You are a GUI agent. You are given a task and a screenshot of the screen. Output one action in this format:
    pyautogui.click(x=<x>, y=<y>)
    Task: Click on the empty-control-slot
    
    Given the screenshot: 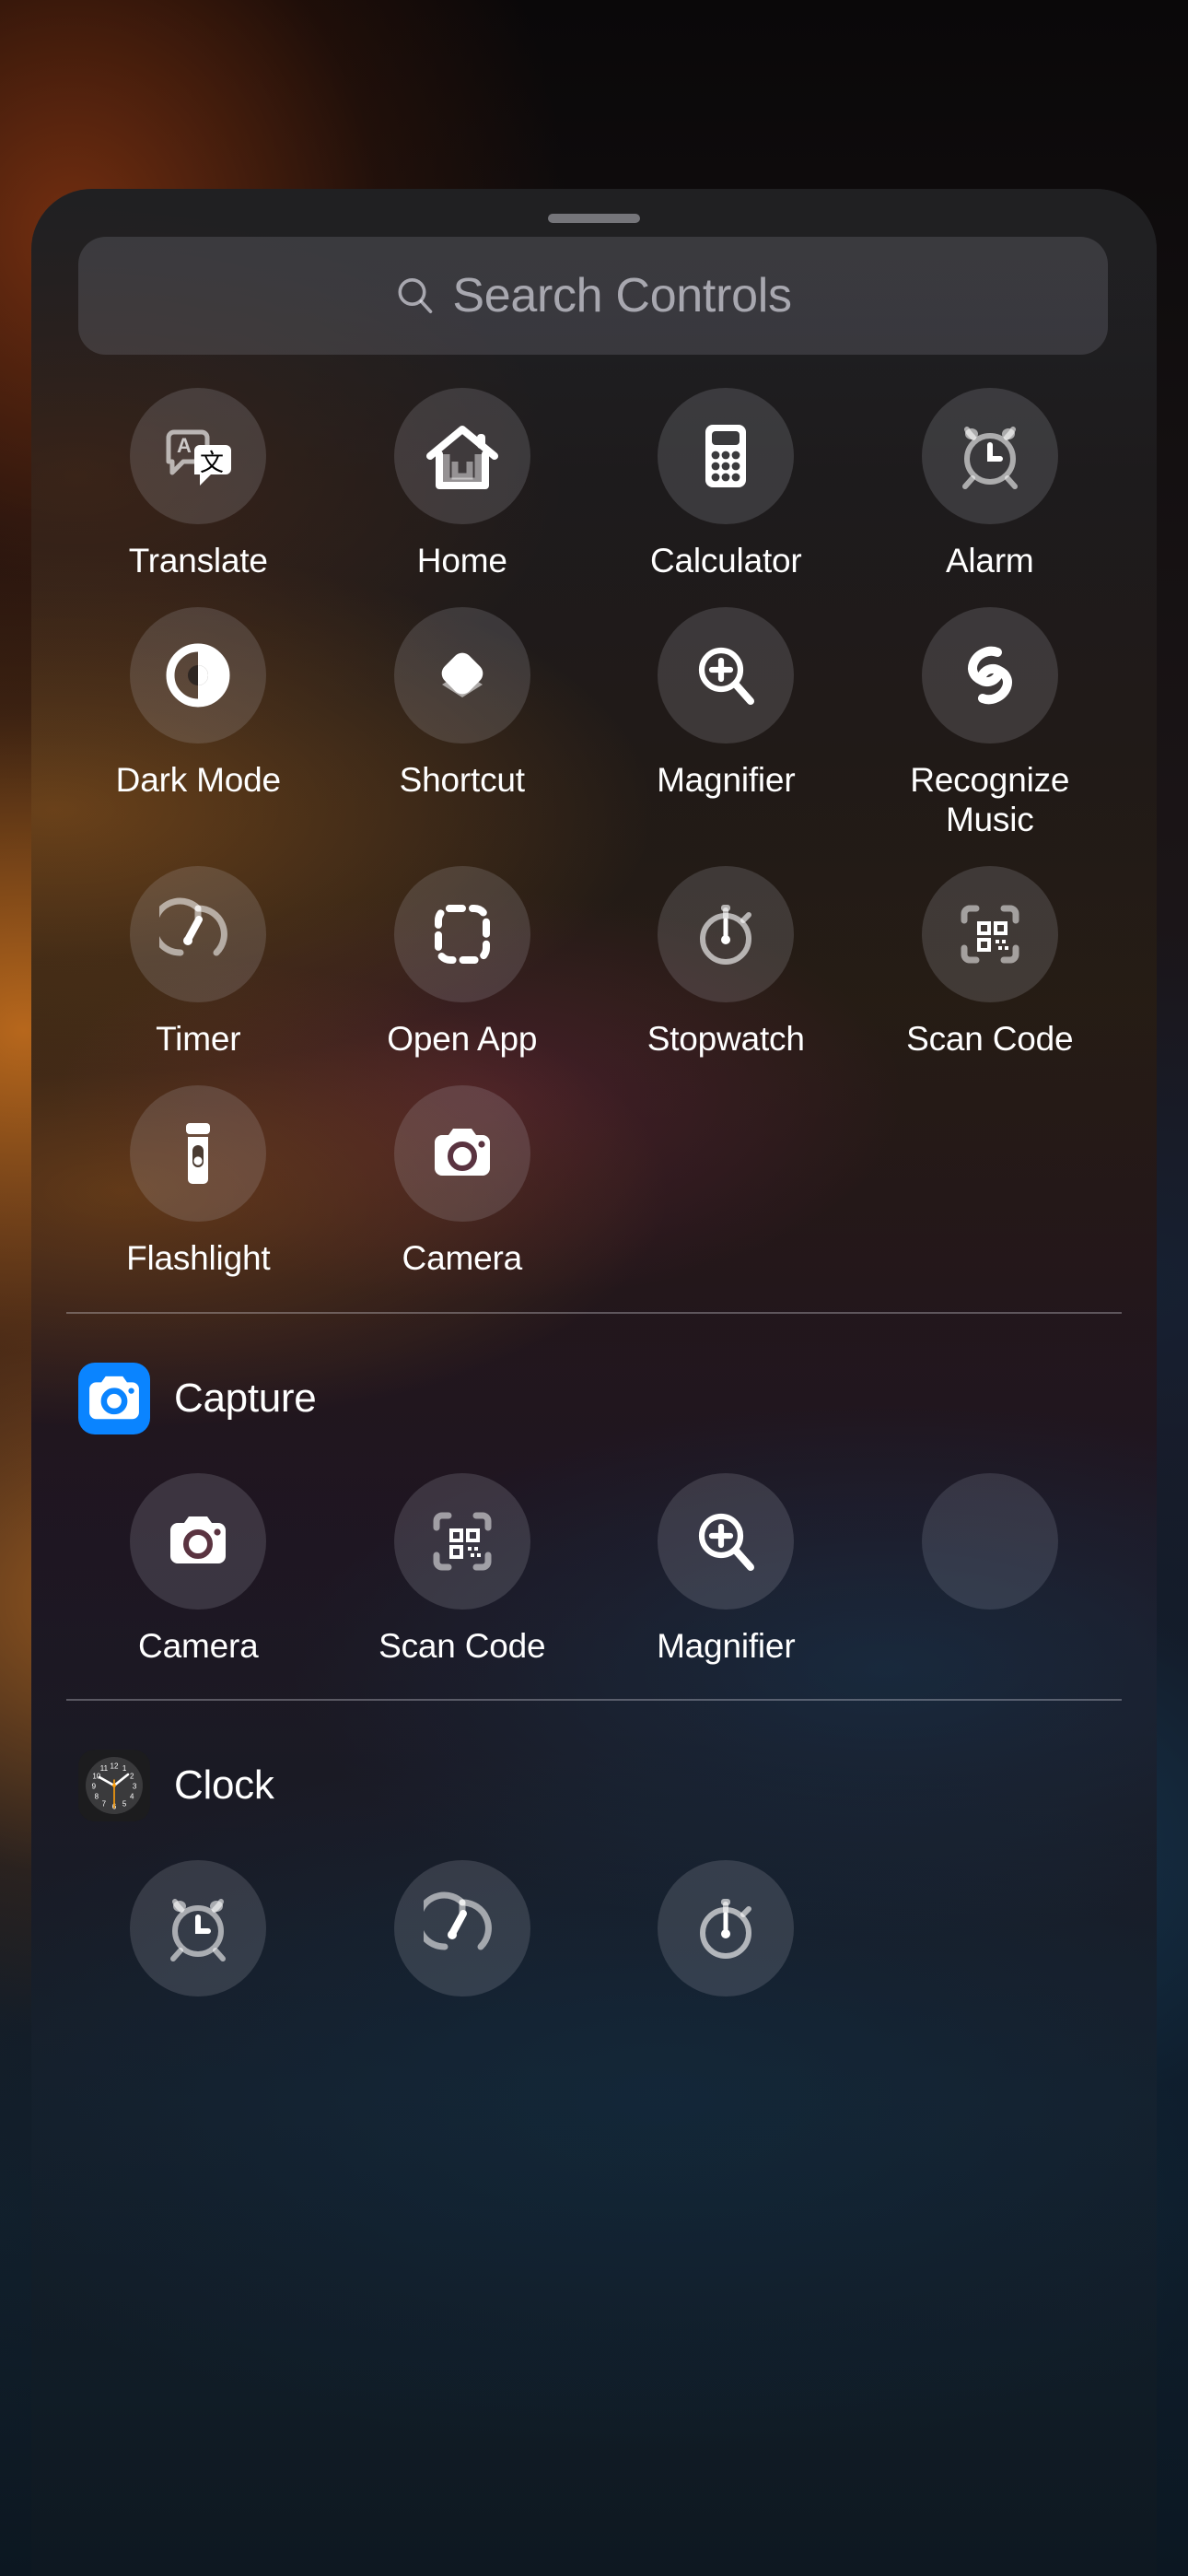 What is the action you would take?
    pyautogui.click(x=989, y=1541)
    